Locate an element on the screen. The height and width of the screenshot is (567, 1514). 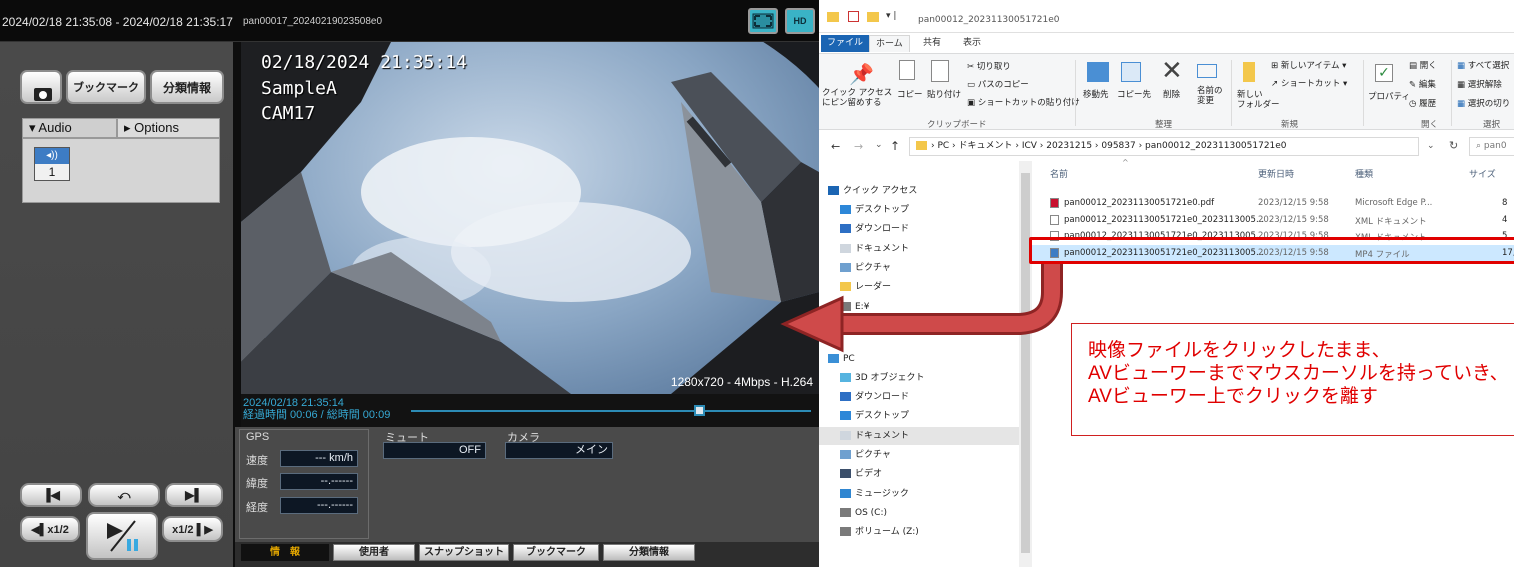
nav-item-label: ビデオ is located at coordinates (869, 474).